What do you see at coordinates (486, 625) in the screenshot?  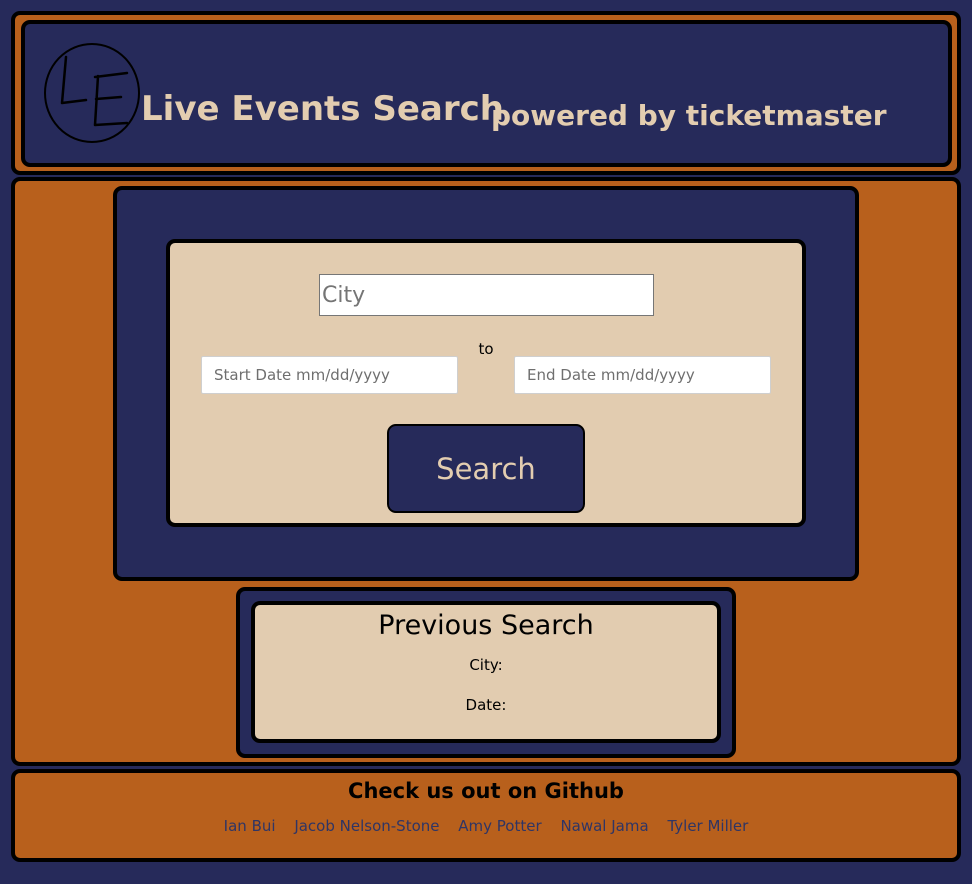 I see `previous-search-title: Previous Search` at bounding box center [486, 625].